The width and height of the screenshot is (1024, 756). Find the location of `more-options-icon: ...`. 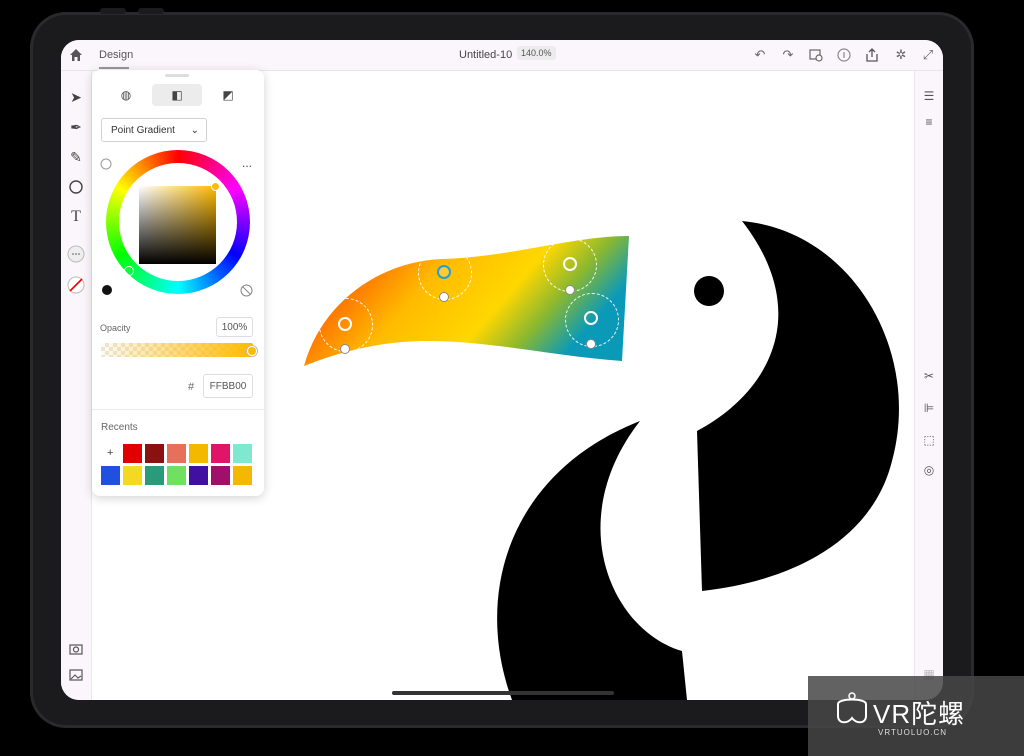

more-options-icon: ... is located at coordinates (247, 163).